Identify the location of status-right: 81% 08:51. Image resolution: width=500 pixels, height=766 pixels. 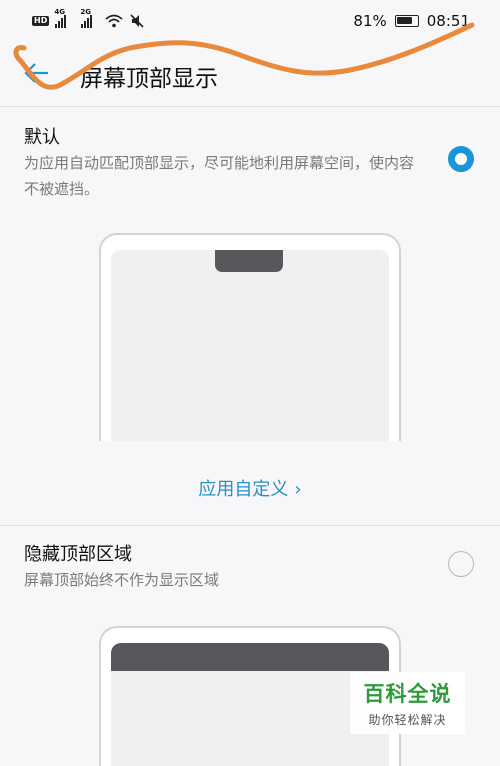
(411, 21).